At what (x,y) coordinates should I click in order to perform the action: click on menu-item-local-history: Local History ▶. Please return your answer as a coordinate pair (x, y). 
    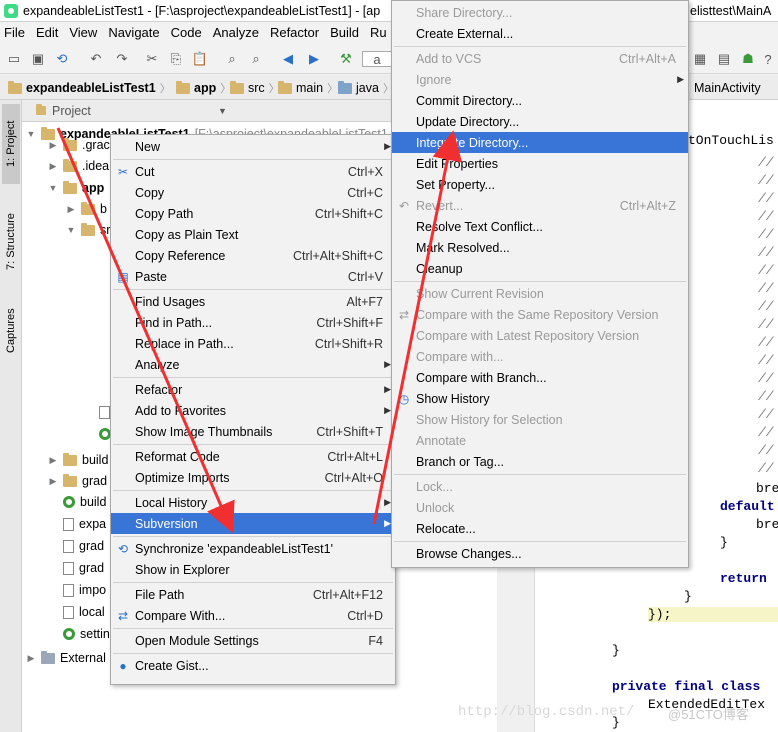
    Looking at the image, I should click on (253, 502).